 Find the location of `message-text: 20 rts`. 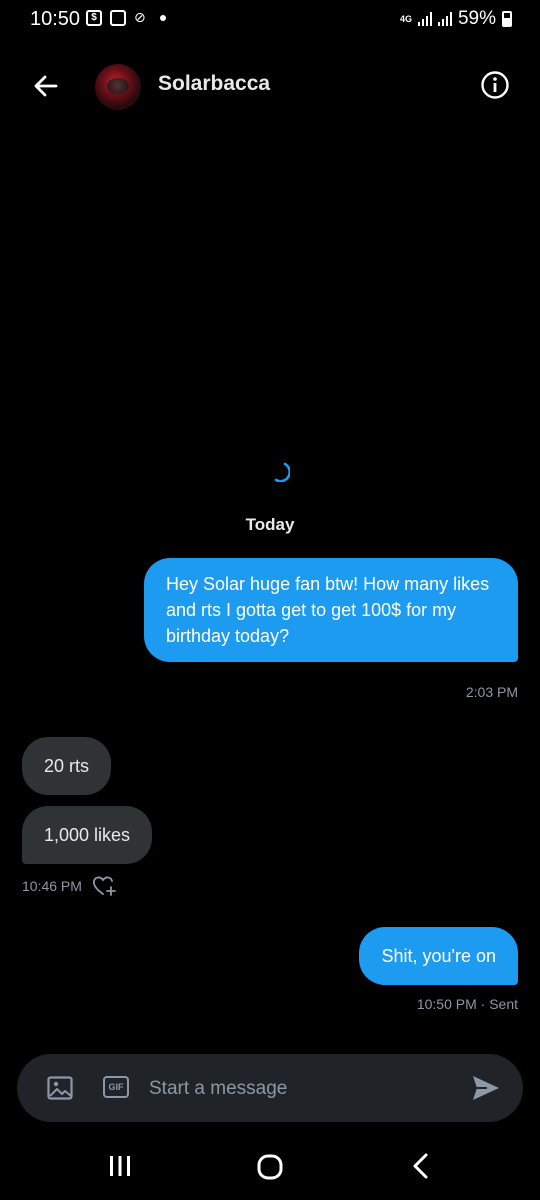

message-text: 20 rts is located at coordinates (67, 766).